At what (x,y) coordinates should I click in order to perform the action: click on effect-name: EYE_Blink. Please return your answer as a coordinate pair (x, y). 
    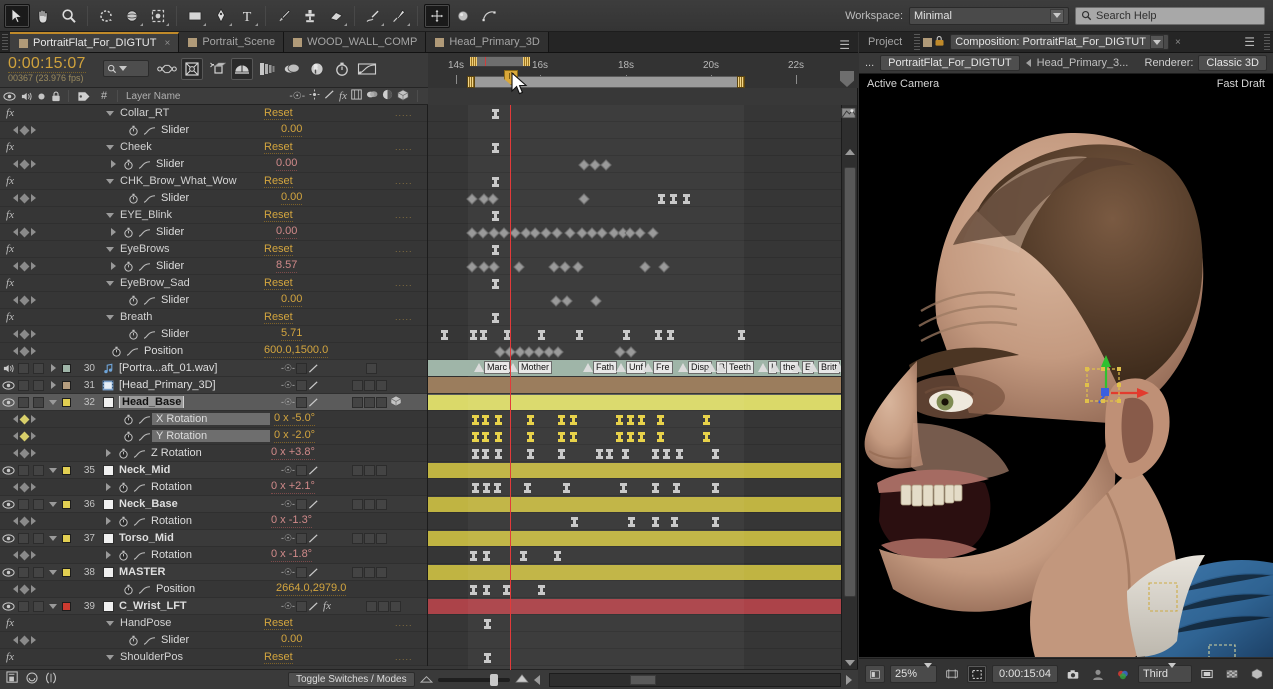
    Looking at the image, I should click on (189, 215).